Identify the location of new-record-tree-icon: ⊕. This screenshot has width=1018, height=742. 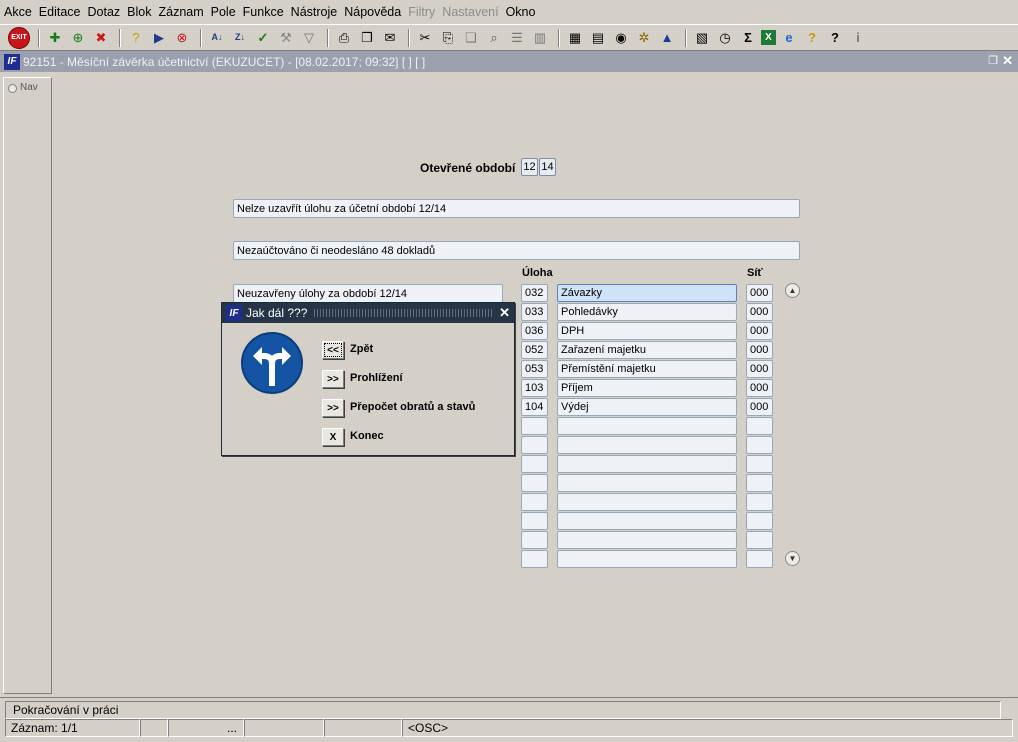
(78, 38).